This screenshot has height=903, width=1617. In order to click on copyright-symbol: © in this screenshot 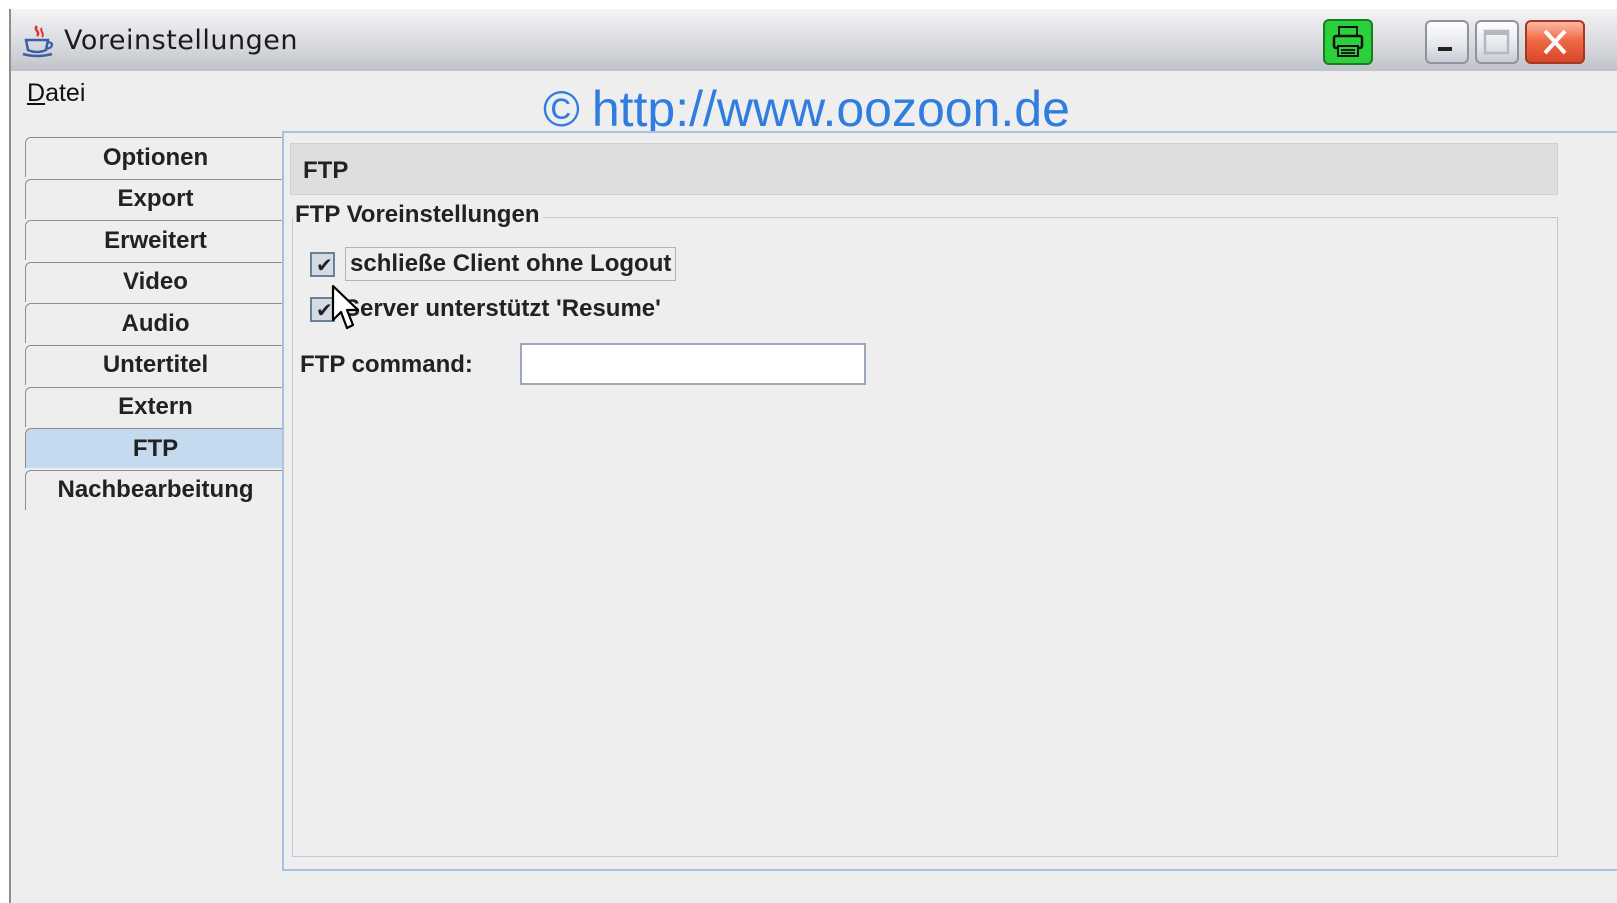, I will do `click(561, 109)`.